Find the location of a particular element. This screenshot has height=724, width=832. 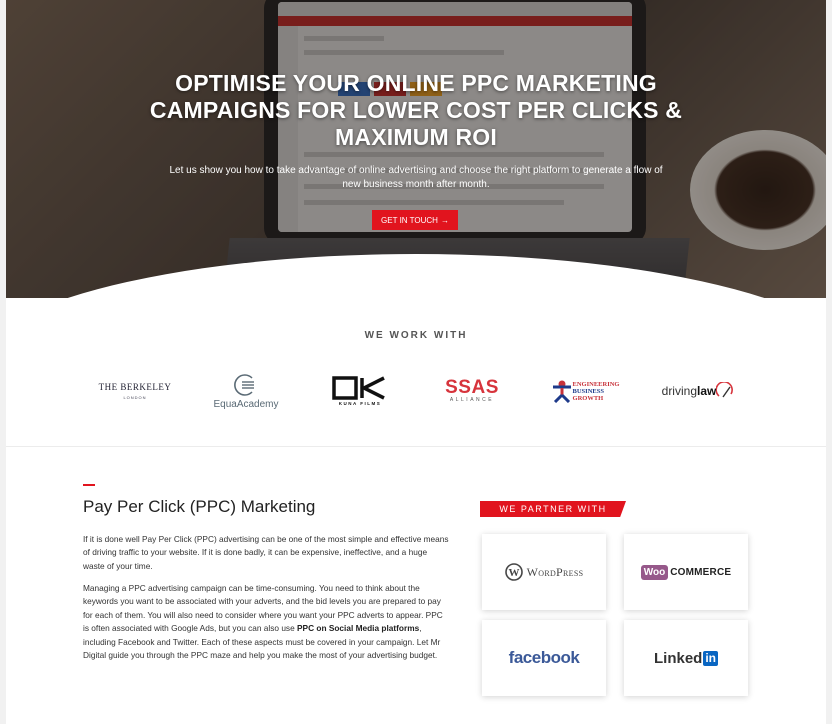

wordpress-icon: W is located at coordinates (513, 572).